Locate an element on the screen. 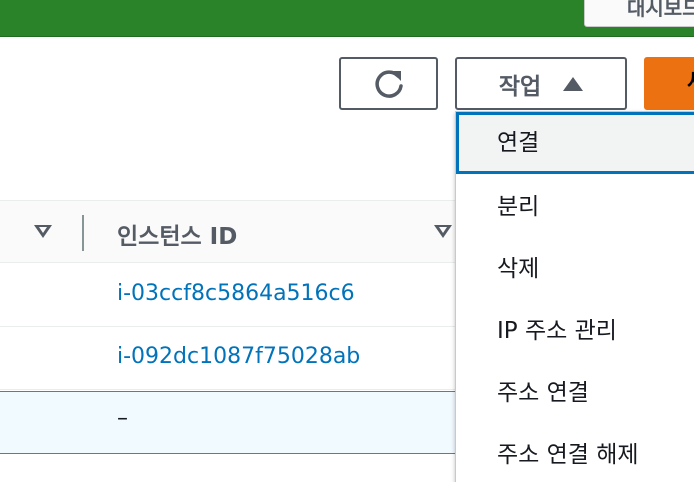 The width and height of the screenshot is (694, 482). refresh-icon is located at coordinates (388, 83).